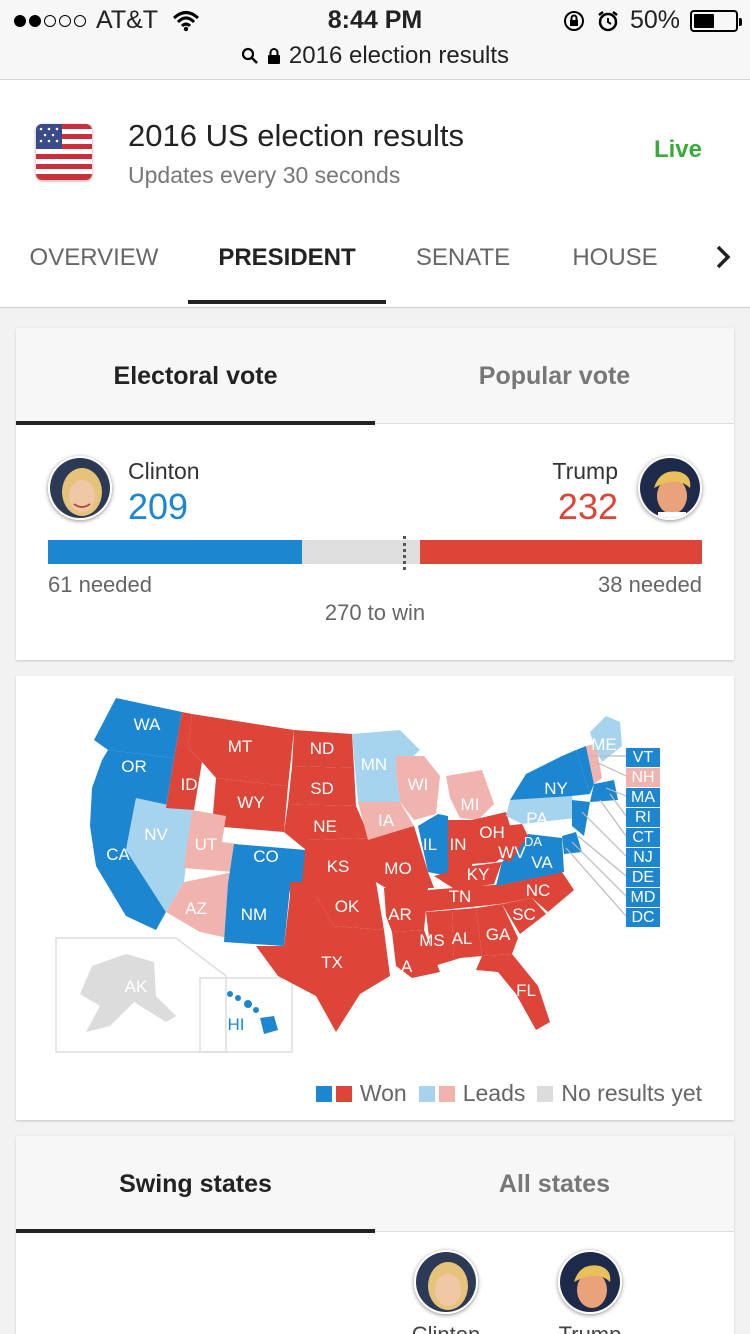  What do you see at coordinates (446, 1282) in the screenshot?
I see `clinton-avatar-small` at bounding box center [446, 1282].